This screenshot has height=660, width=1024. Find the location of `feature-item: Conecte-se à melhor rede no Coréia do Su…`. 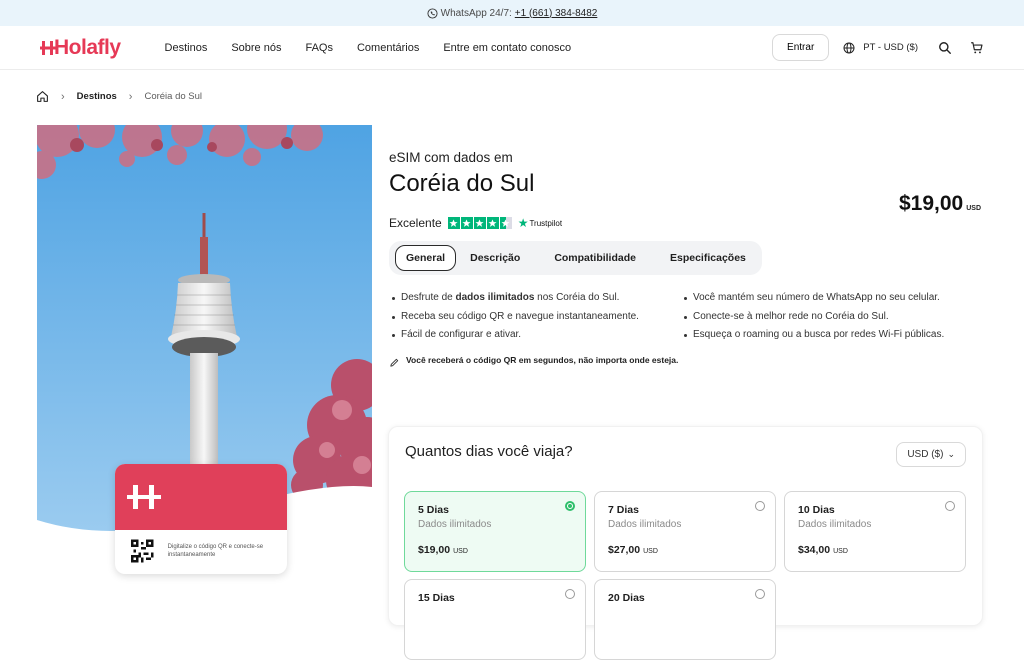

feature-item: Conecte-se à melhor rede no Coréia do Su… is located at coordinates (827, 317).